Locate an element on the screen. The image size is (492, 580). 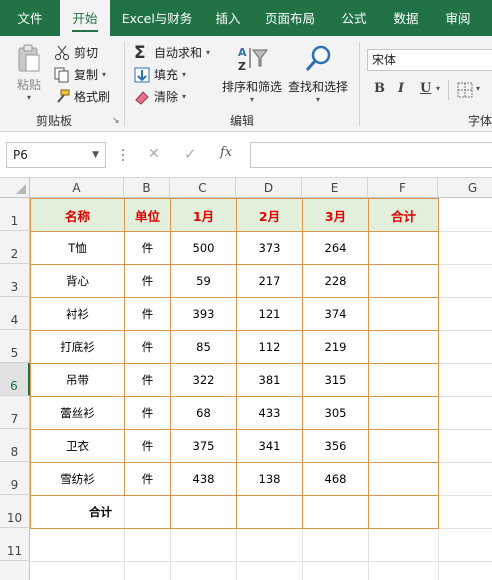
bold-button: B is located at coordinates (379, 88).